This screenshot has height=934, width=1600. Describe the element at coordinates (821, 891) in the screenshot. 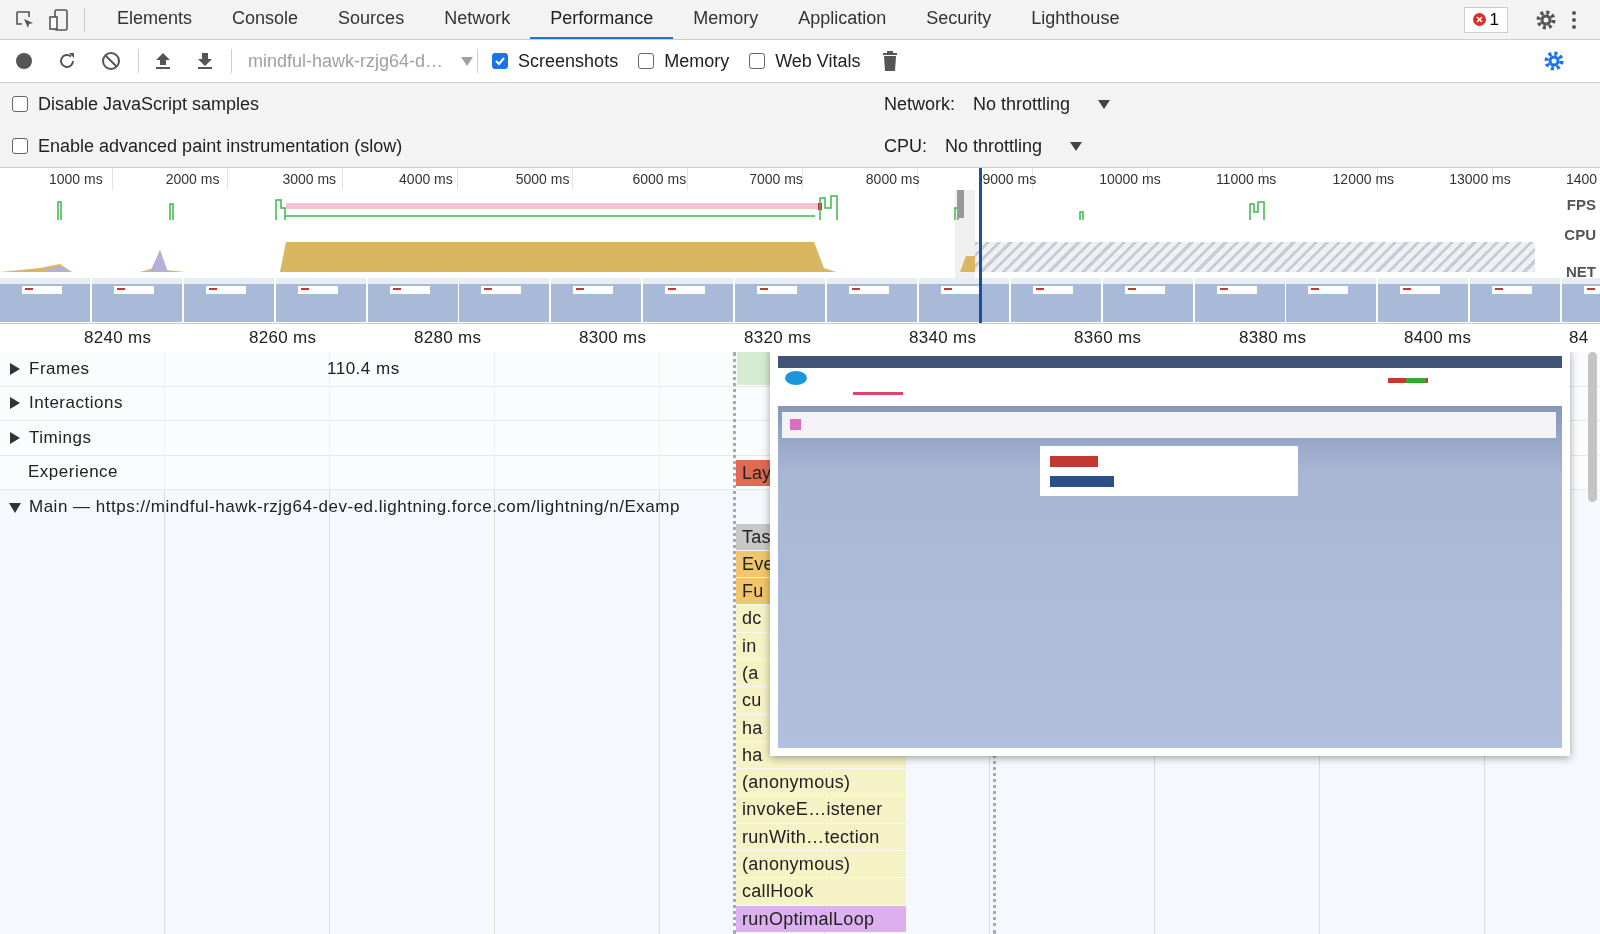

I see `flame-entry: callHook` at that location.